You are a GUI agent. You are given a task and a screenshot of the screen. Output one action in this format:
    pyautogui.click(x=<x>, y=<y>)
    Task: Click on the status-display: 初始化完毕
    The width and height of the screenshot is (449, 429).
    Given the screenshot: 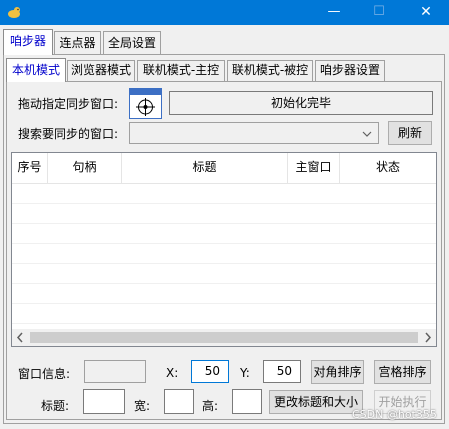 What is the action you would take?
    pyautogui.click(x=301, y=103)
    